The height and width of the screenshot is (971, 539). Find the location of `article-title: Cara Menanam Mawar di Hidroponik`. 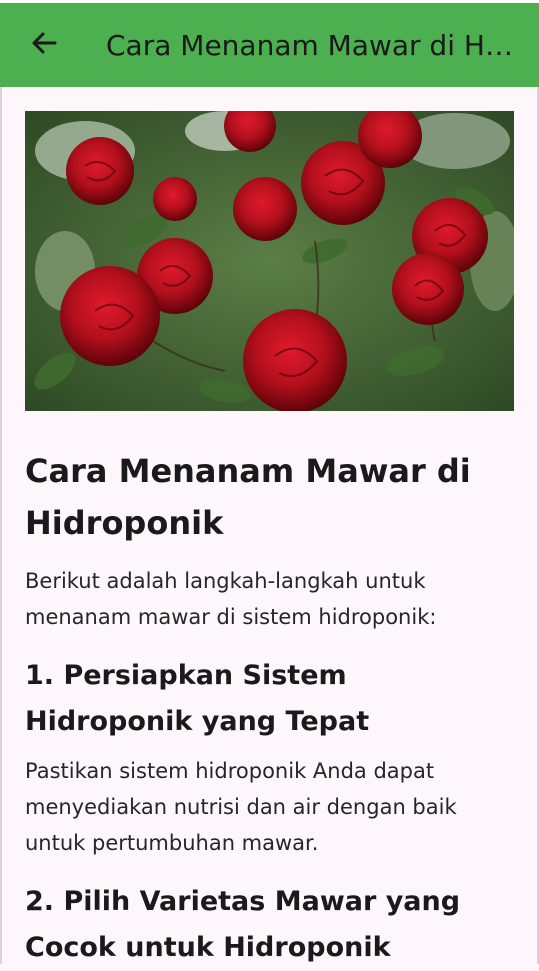

article-title: Cara Menanam Mawar di Hidroponik is located at coordinates (248, 497).